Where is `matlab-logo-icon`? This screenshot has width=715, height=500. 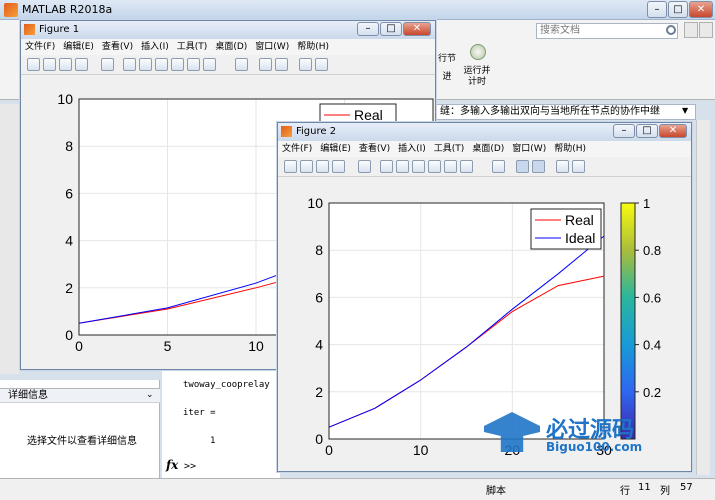
matlab-logo-icon is located at coordinates (11, 10).